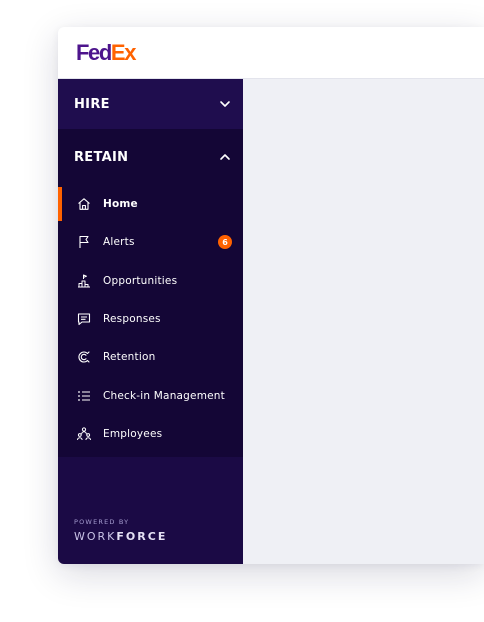  Describe the element at coordinates (84, 281) in the screenshot. I see `opportunities-icon` at that location.